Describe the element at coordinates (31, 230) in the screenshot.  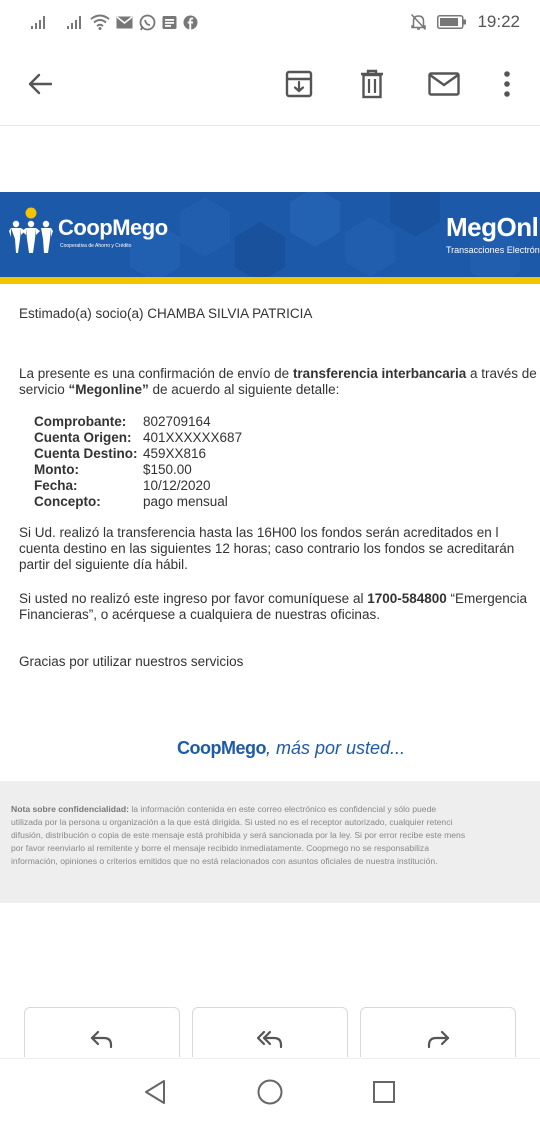
I see `people-logo-icon` at that location.